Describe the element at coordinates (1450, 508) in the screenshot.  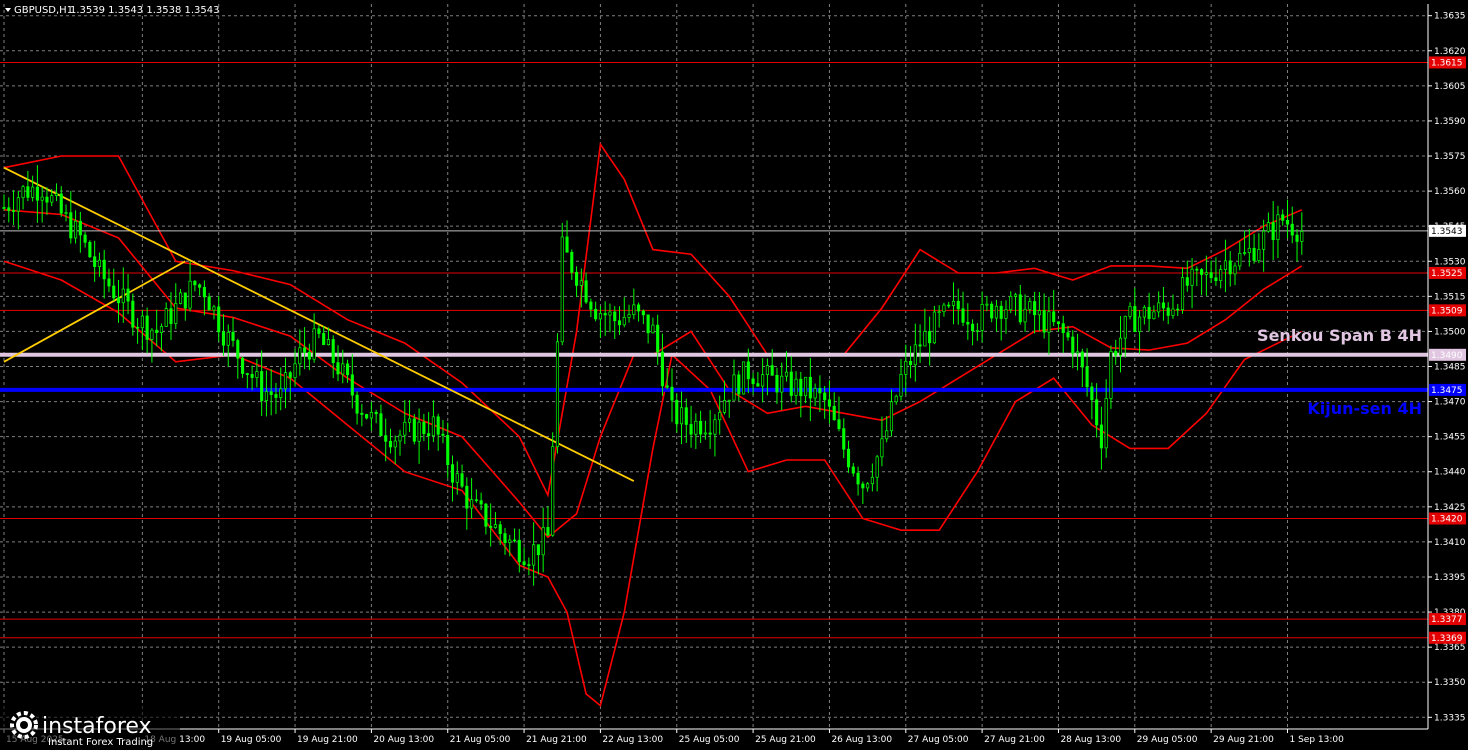
I see `y-tick-label: 1.3425` at that location.